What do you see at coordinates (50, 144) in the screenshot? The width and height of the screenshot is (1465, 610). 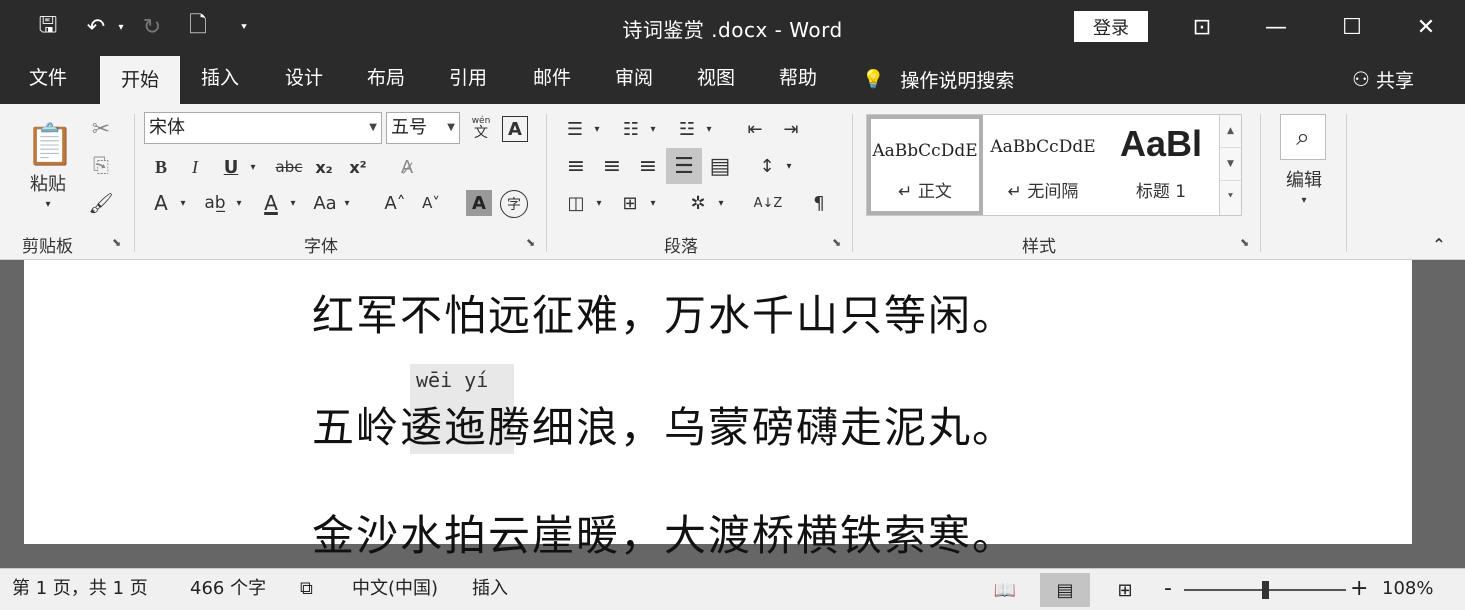 I see `paste-icon: 📋` at bounding box center [50, 144].